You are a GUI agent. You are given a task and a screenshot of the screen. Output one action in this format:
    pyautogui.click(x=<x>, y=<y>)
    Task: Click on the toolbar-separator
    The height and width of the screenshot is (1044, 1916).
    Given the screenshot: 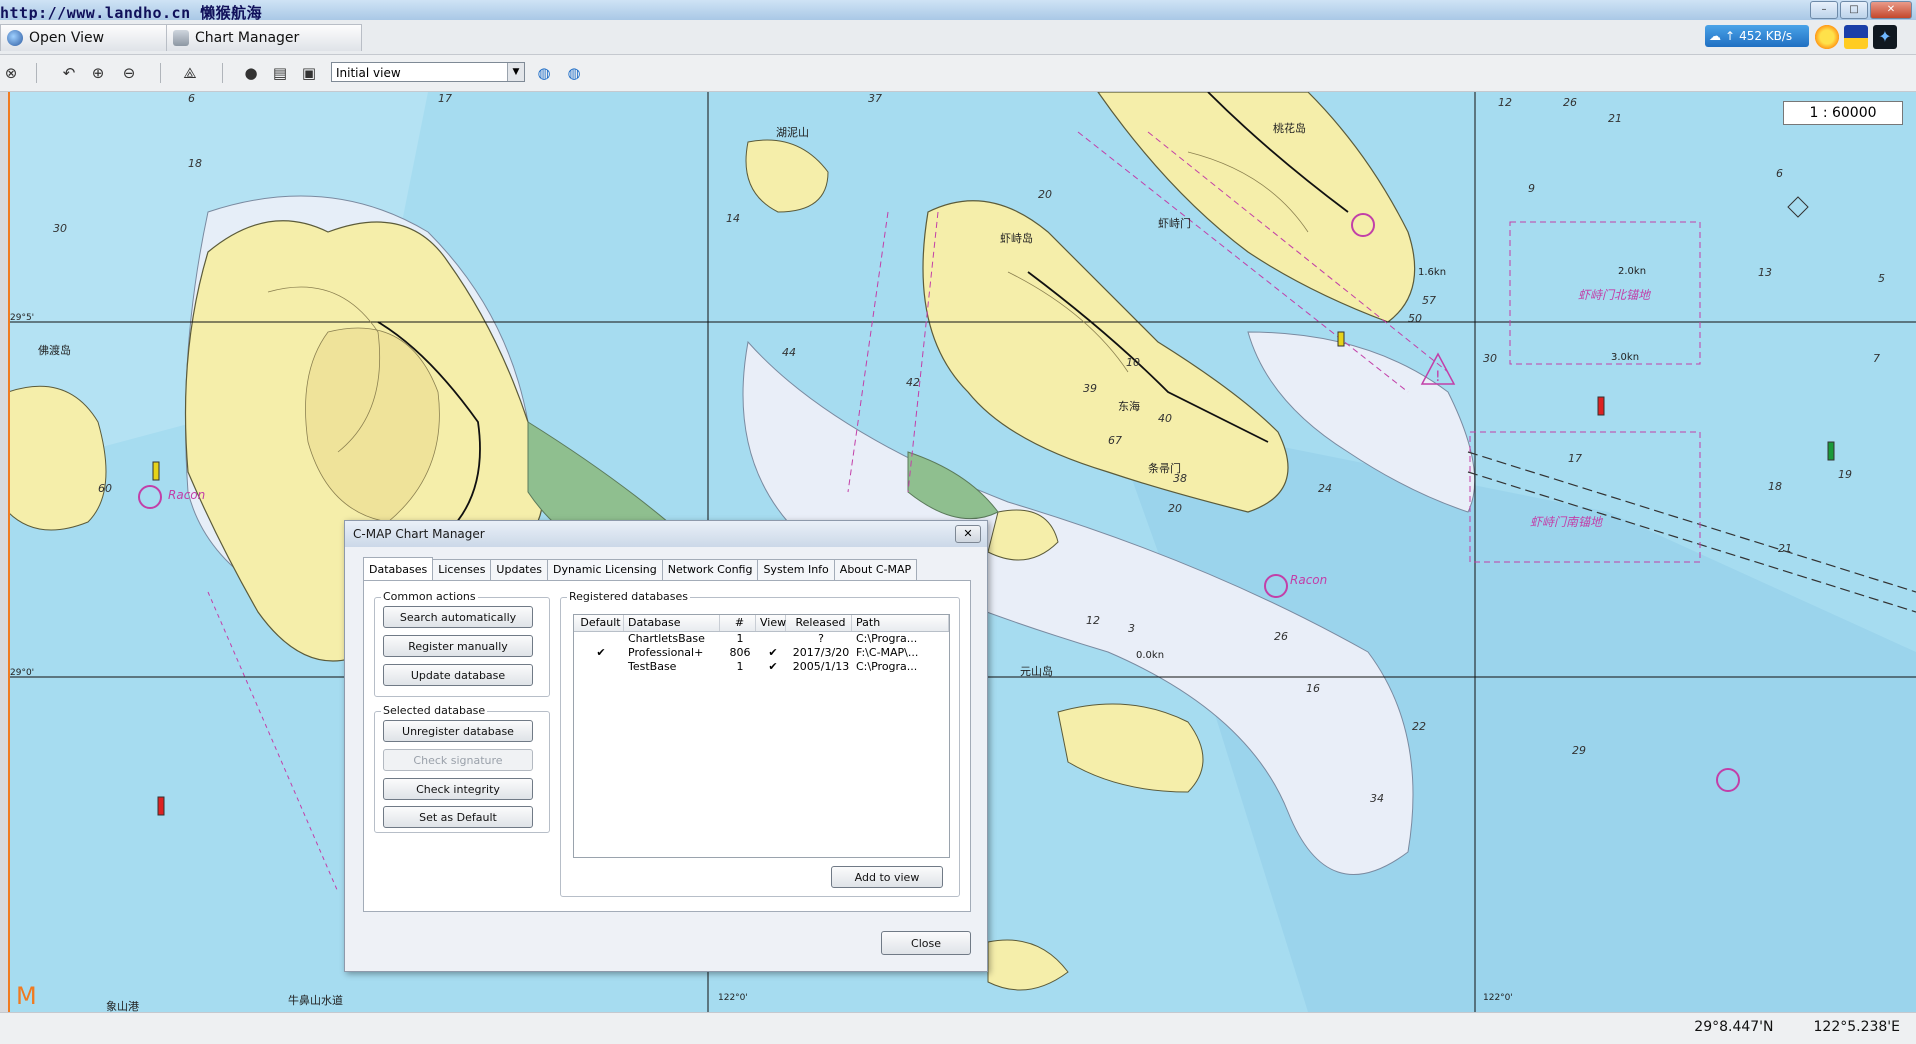 What is the action you would take?
    pyautogui.click(x=36, y=73)
    